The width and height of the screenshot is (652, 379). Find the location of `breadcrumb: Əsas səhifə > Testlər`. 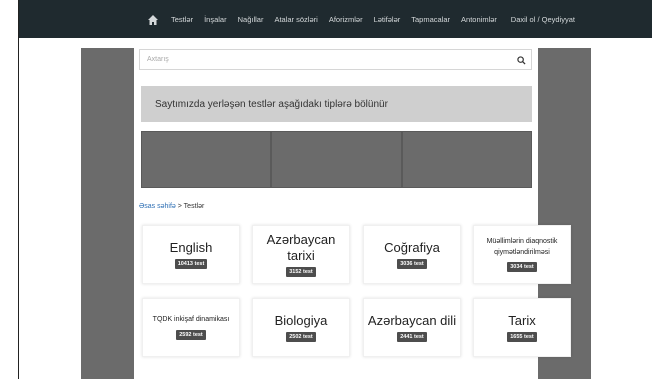

breadcrumb: Əsas səhifə > Testlər is located at coordinates (171, 206).